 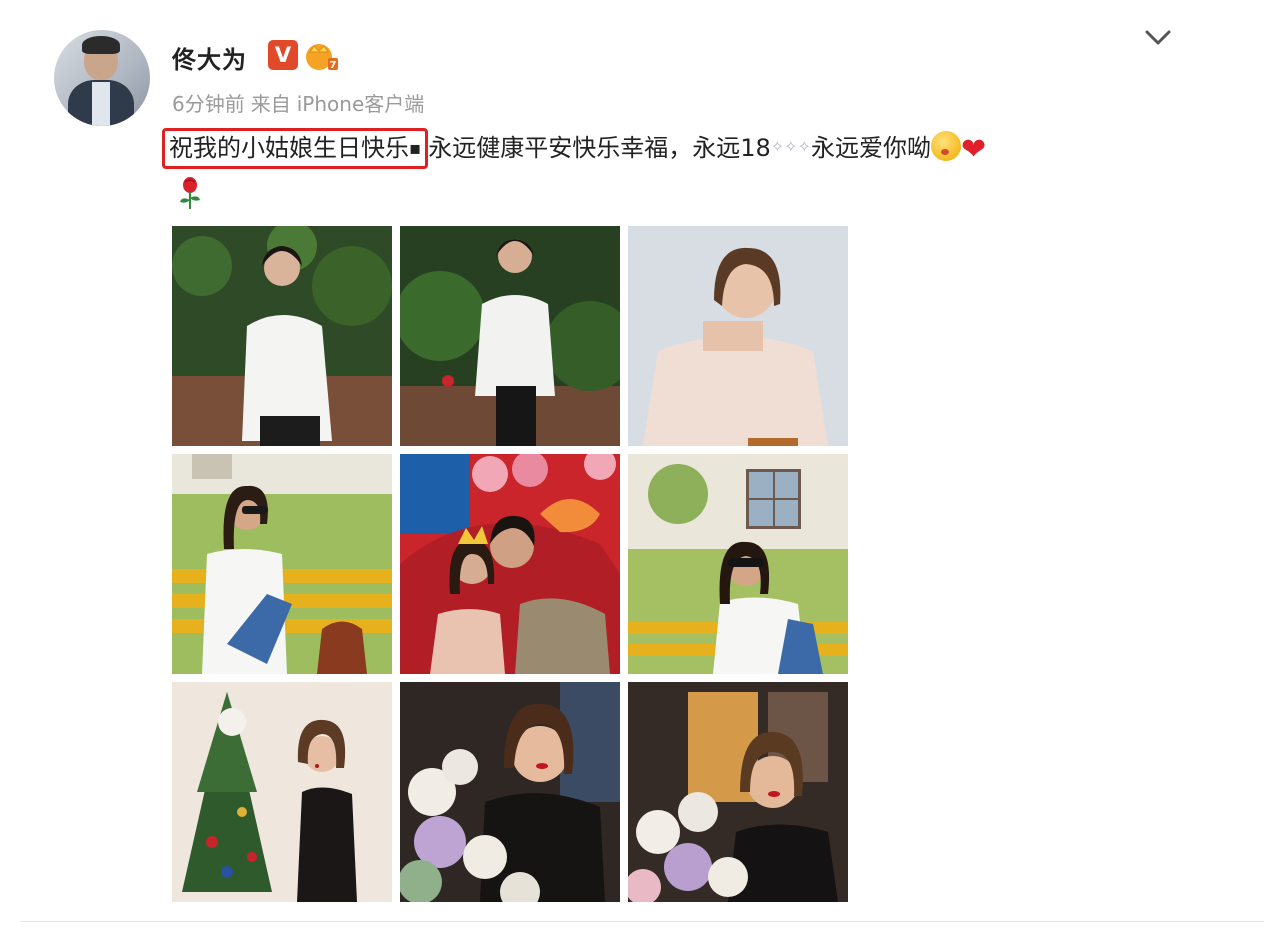 I want to click on sparkle-emoji: ✧✧✧, so click(x=790, y=146).